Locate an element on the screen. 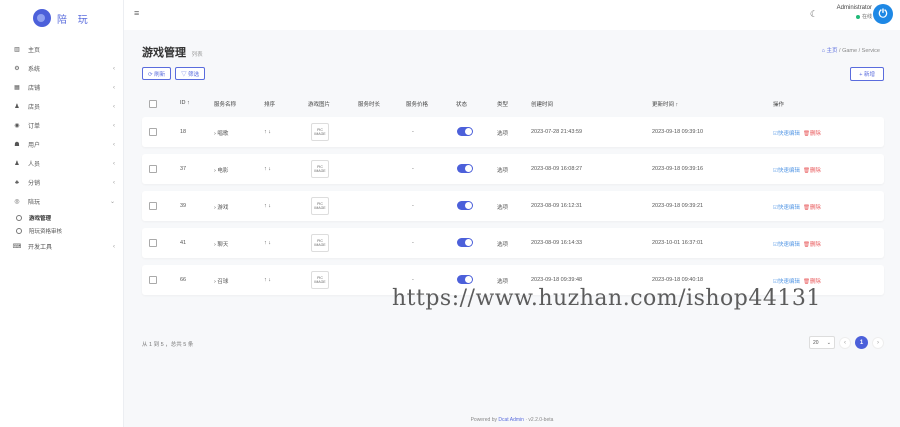 The width and height of the screenshot is (900, 427). next-page-button: › is located at coordinates (878, 342).